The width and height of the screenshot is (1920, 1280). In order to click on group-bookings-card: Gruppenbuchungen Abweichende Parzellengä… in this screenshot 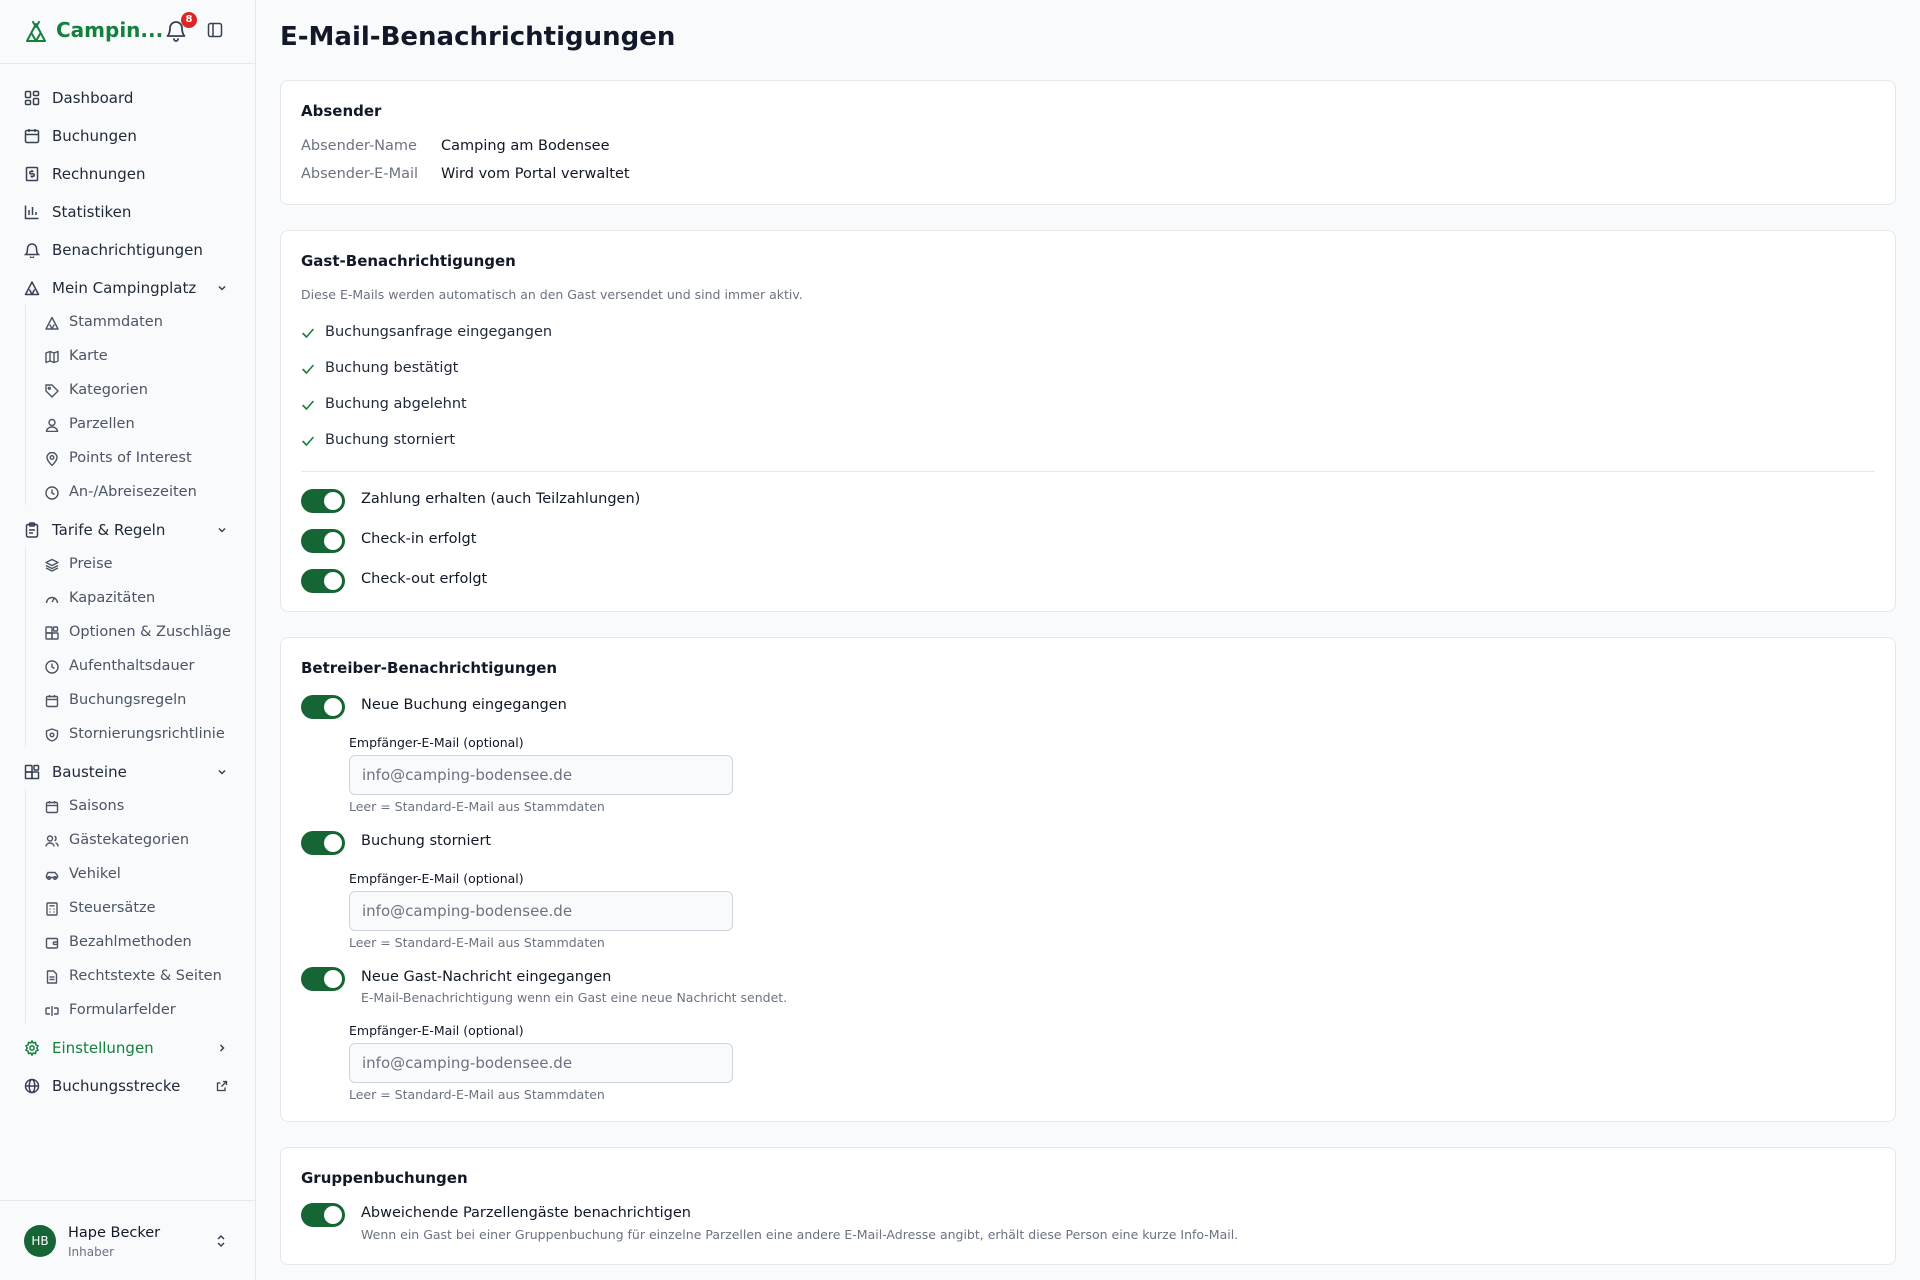, I will do `click(1088, 1206)`.